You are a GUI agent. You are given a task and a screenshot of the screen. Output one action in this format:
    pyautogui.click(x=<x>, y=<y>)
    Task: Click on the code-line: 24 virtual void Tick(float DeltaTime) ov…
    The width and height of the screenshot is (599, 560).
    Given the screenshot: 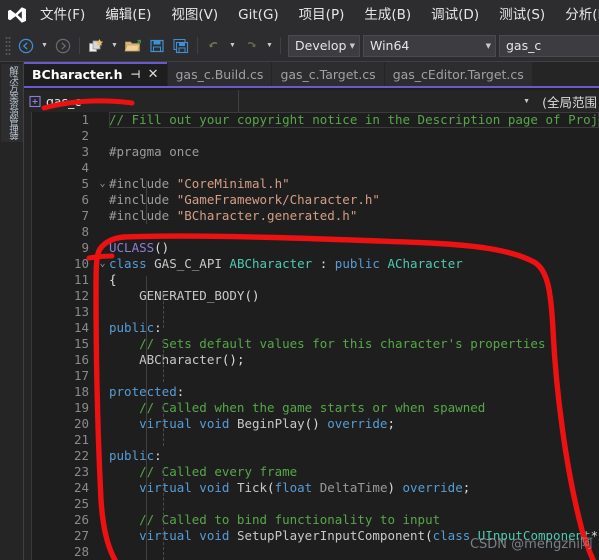 What is the action you would take?
    pyautogui.click(x=311, y=488)
    